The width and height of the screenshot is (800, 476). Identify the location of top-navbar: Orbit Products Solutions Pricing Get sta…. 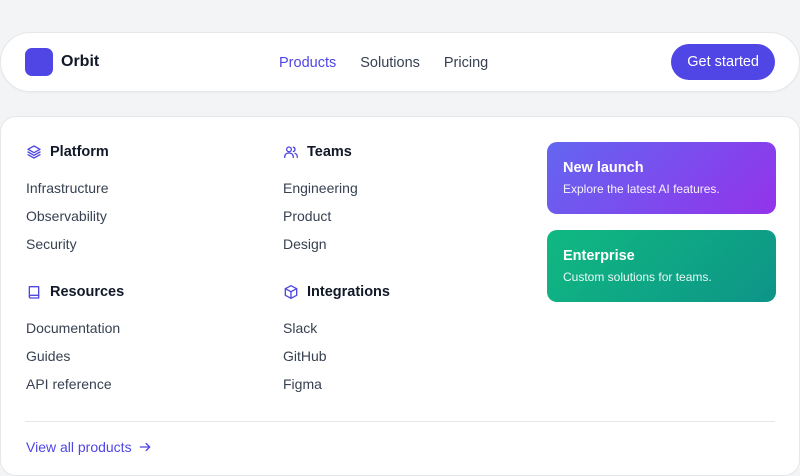
(400, 62).